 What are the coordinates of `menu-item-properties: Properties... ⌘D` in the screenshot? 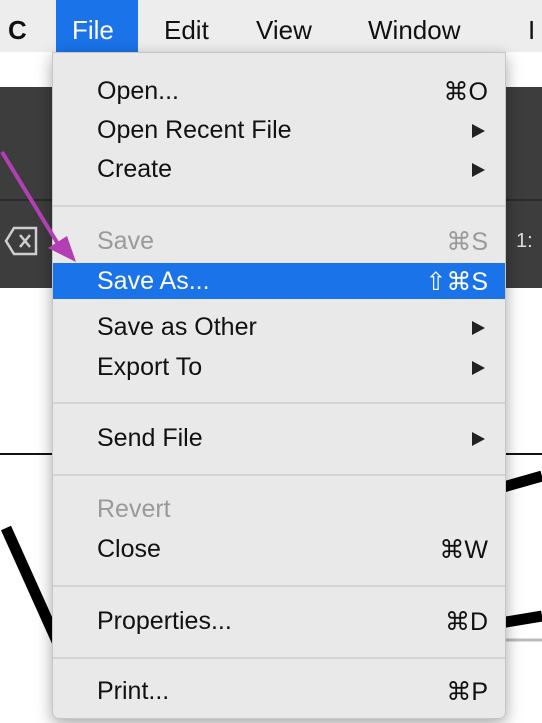 It's located at (279, 621).